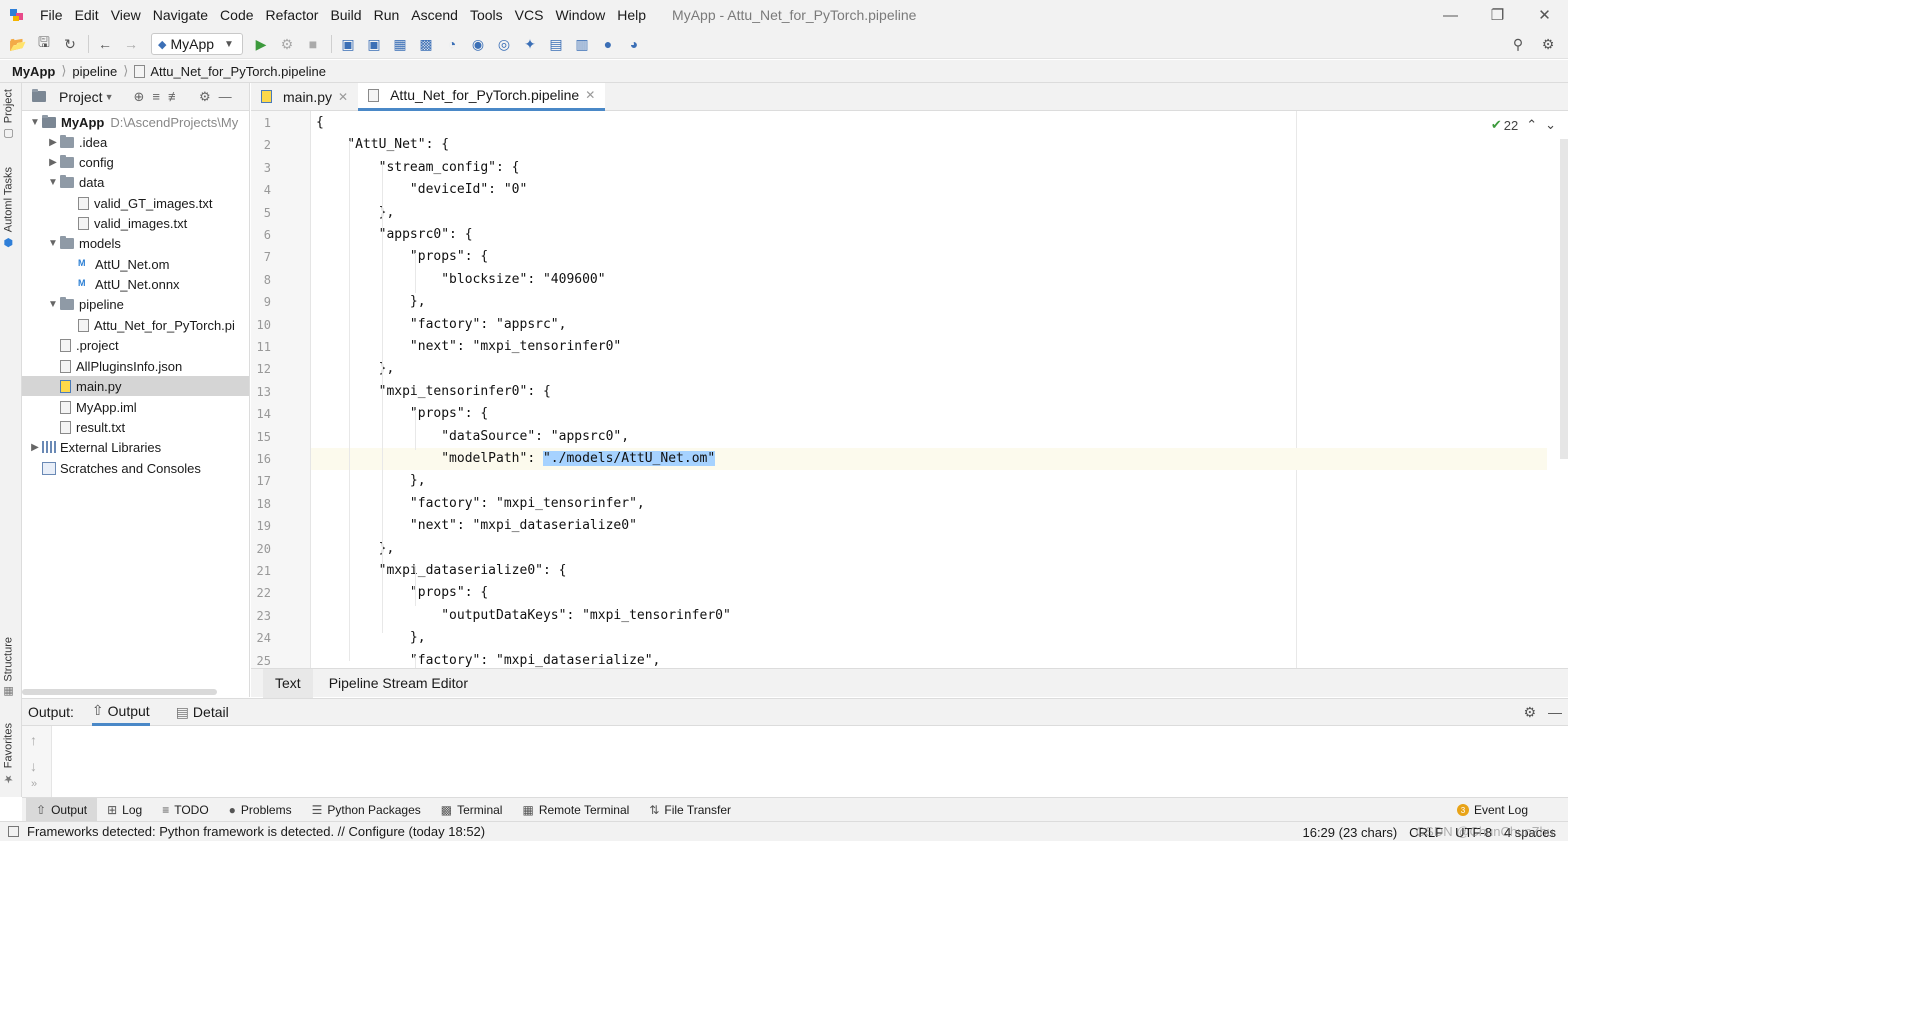 This screenshot has width=1920, height=1030. Describe the element at coordinates (185, 810) in the screenshot. I see `toolwindow-todo: ≡ TODO` at that location.